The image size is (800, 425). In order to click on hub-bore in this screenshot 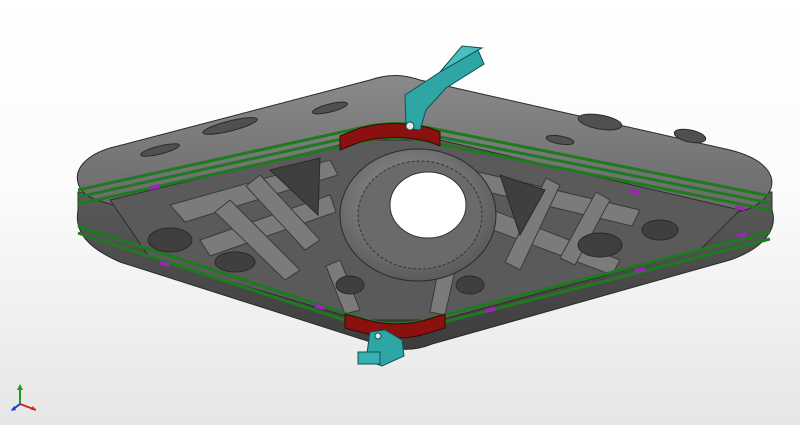, I will do `click(428, 205)`.